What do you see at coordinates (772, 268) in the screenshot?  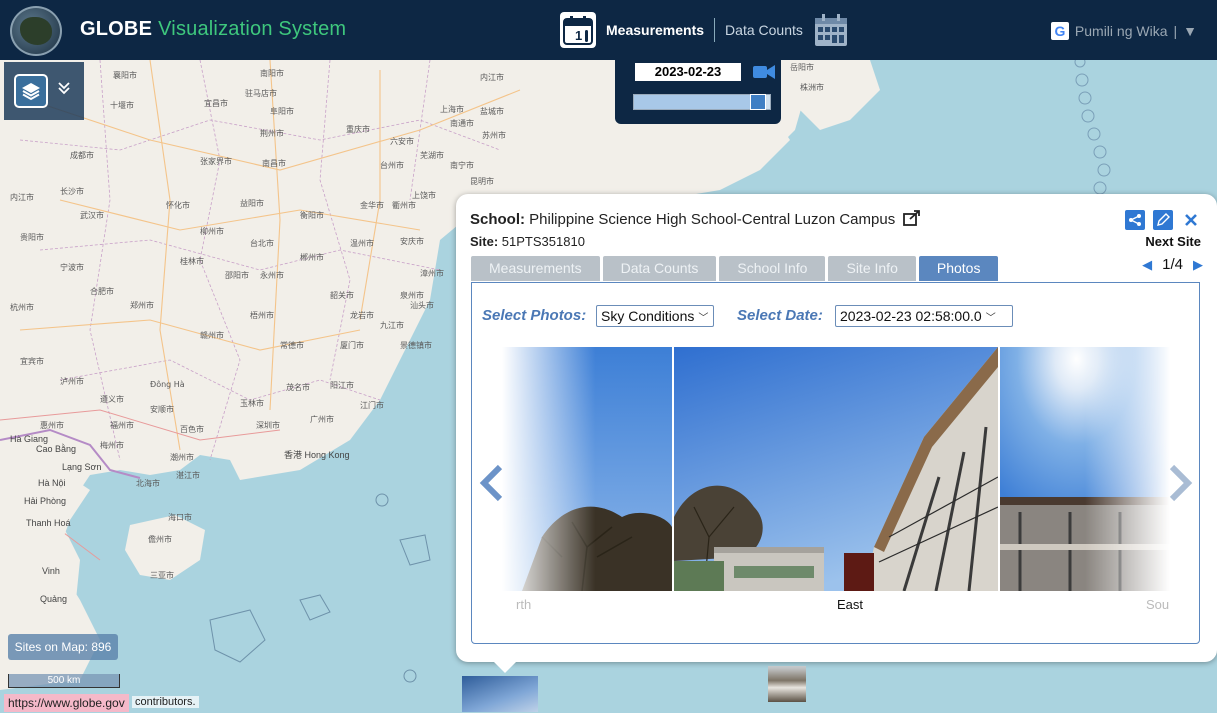 I see `tab-school-info: School Info` at bounding box center [772, 268].